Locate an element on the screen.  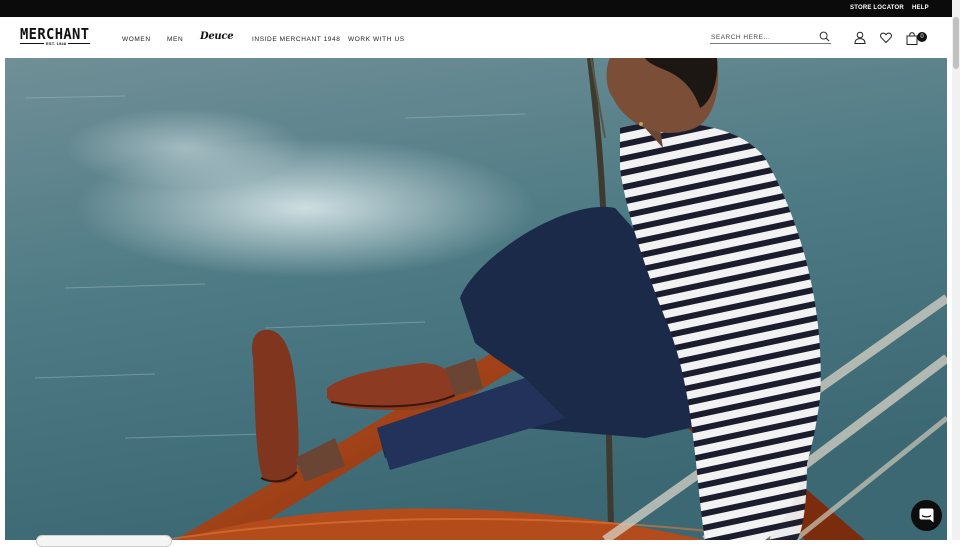
merchant-logo: MERCHANT EST. 1948 is located at coordinates (56, 37).